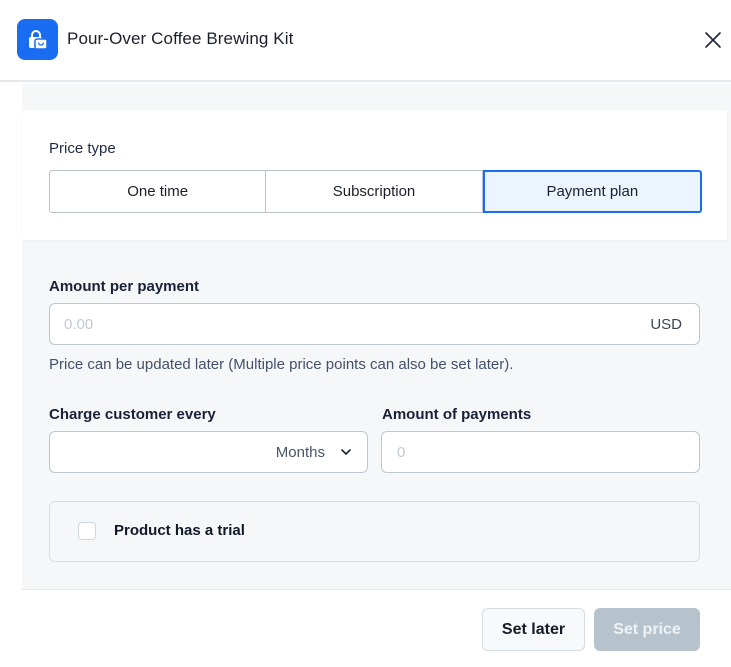 The image size is (731, 667). Describe the element at coordinates (132, 414) in the screenshot. I see `charge-every-label: Charge customer every` at that location.